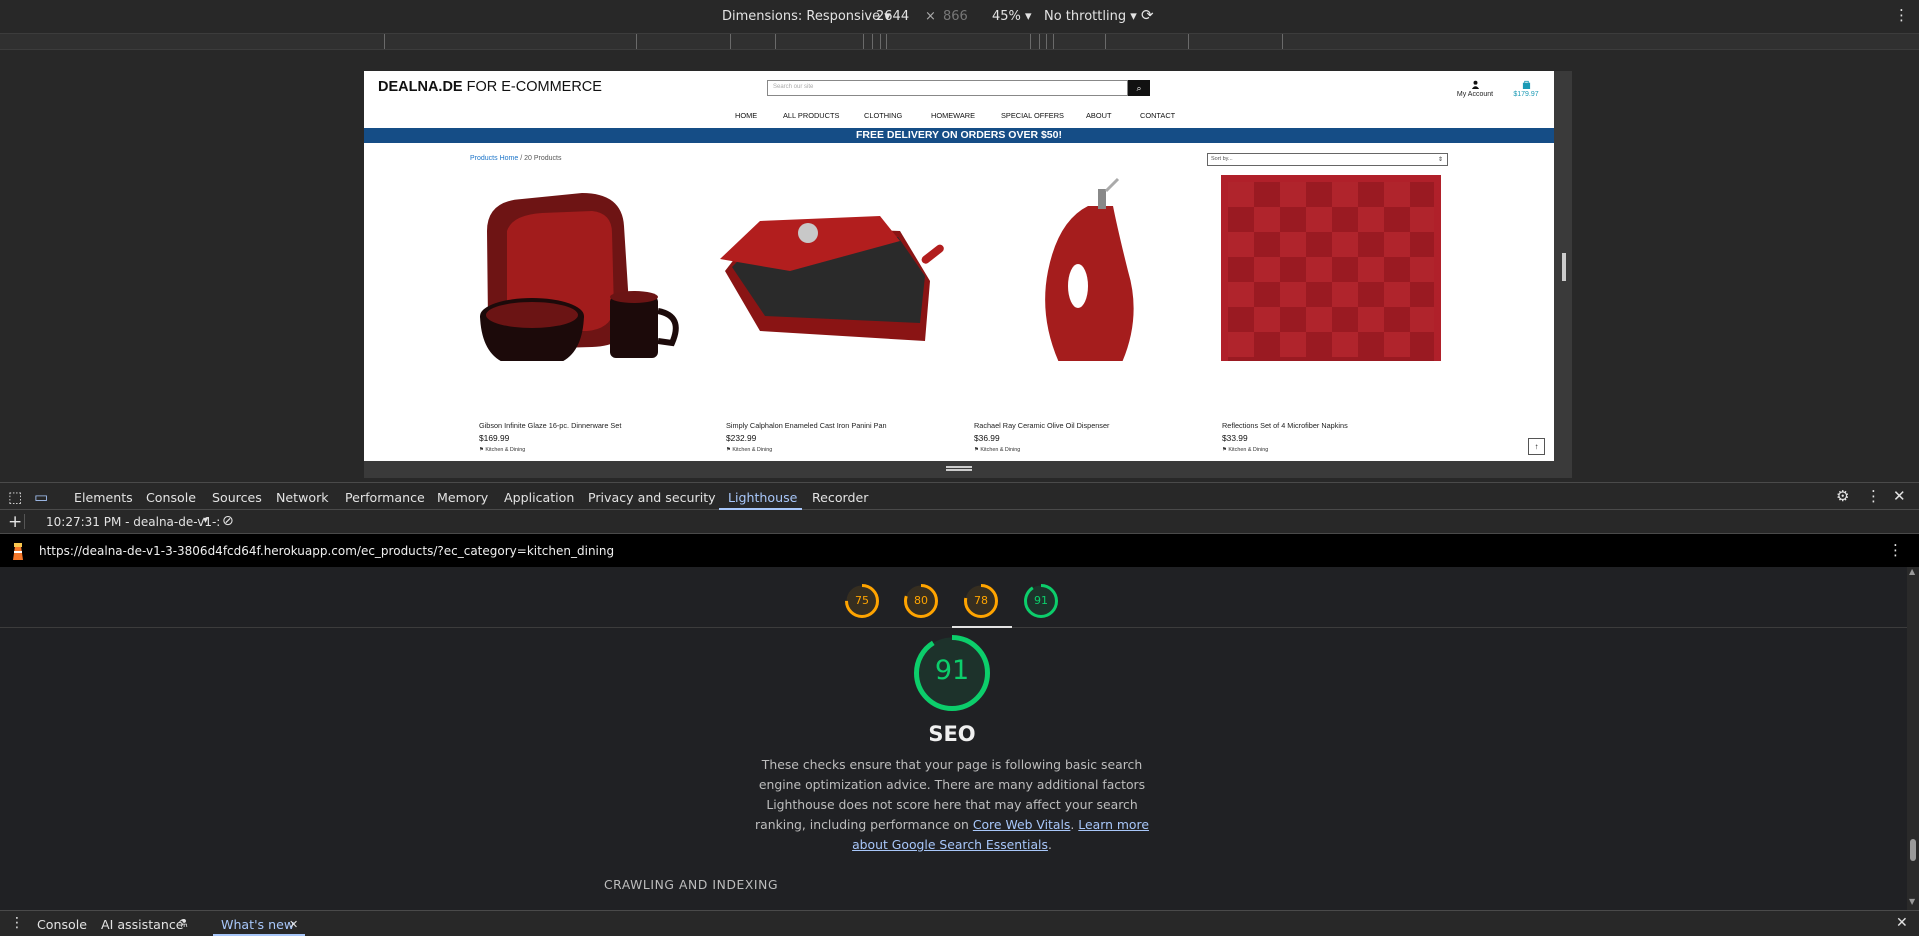 Image resolution: width=1919 pixels, height=936 pixels. Describe the element at coordinates (205, 520) in the screenshot. I see `chevron-down-icon: ▾` at that location.